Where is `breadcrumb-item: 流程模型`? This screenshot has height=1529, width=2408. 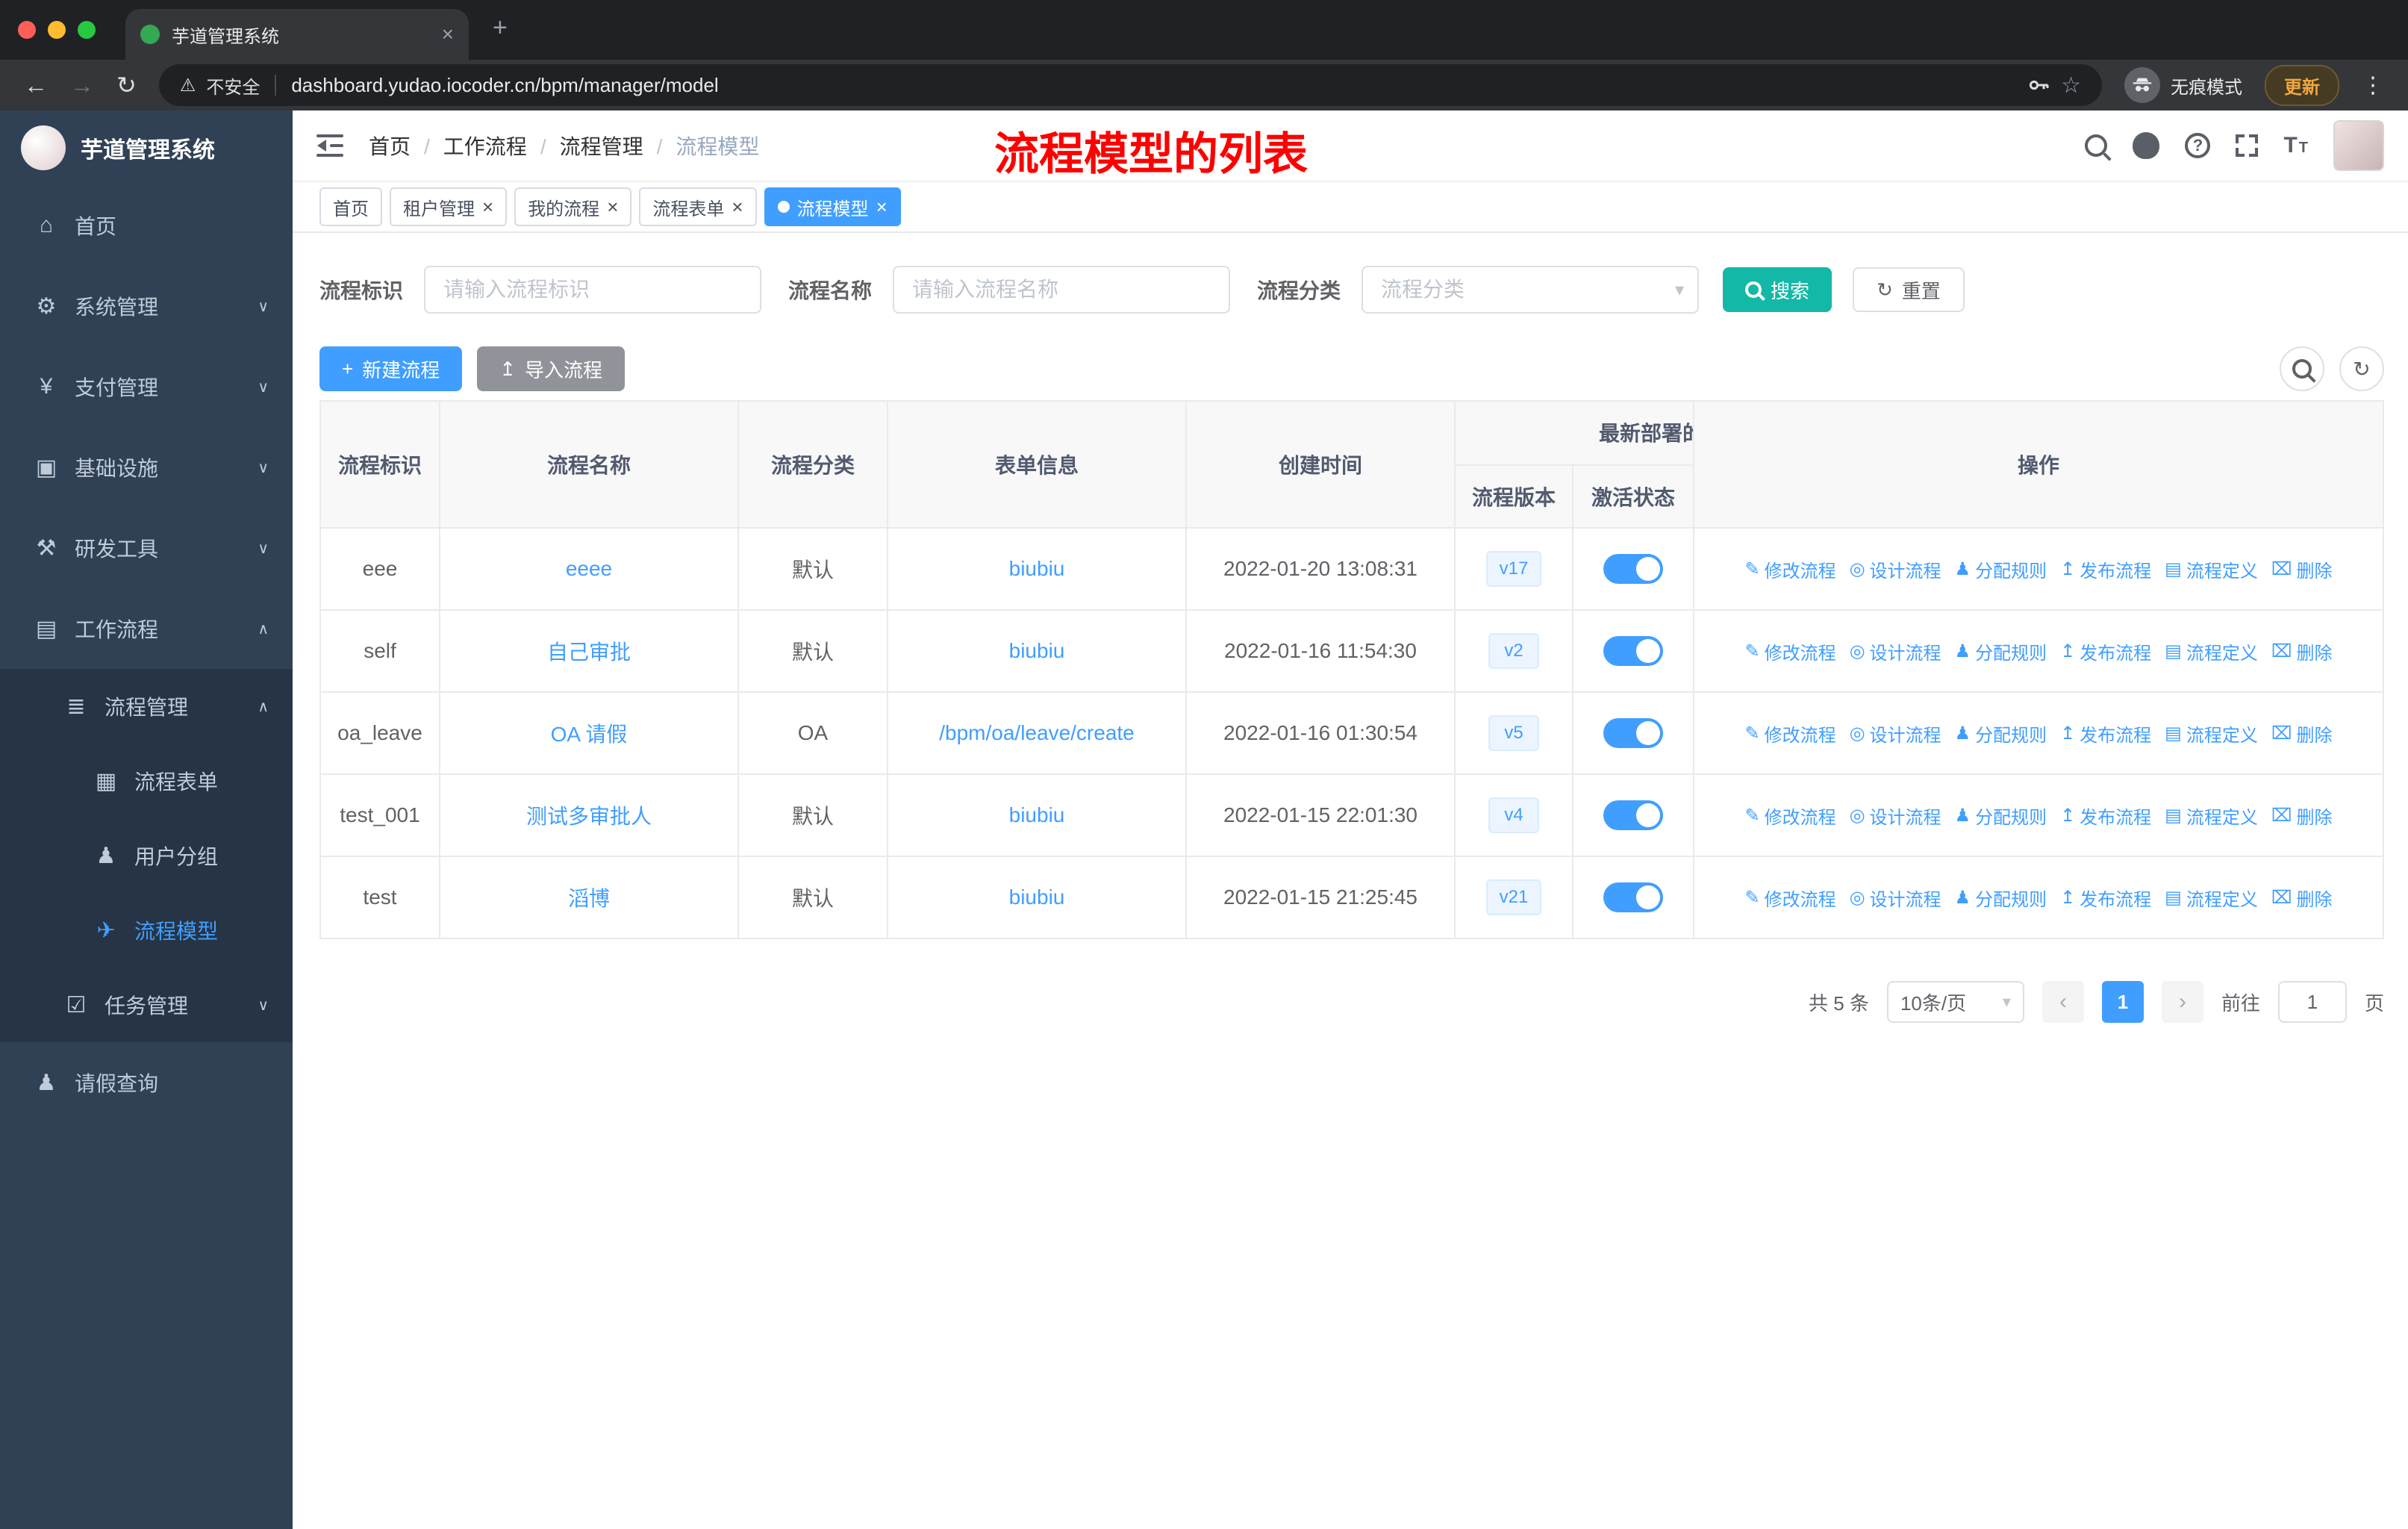
breadcrumb-item: 流程模型 is located at coordinates (717, 146).